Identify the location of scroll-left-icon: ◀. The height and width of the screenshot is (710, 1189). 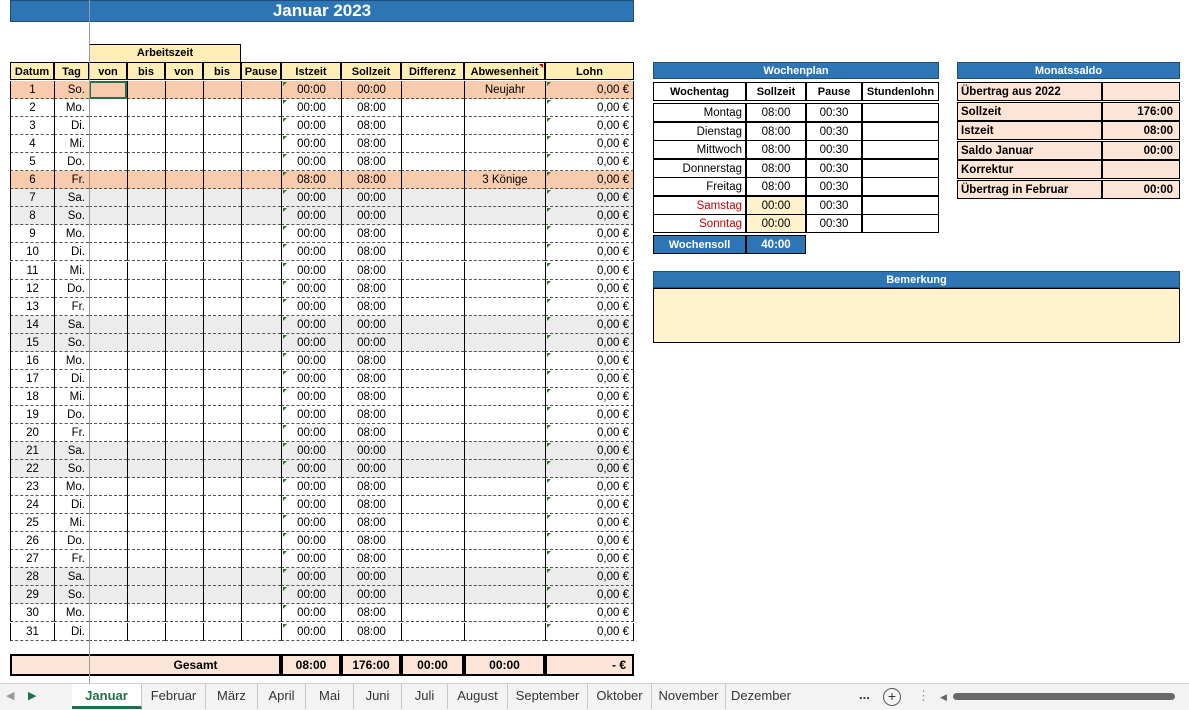
(10, 695).